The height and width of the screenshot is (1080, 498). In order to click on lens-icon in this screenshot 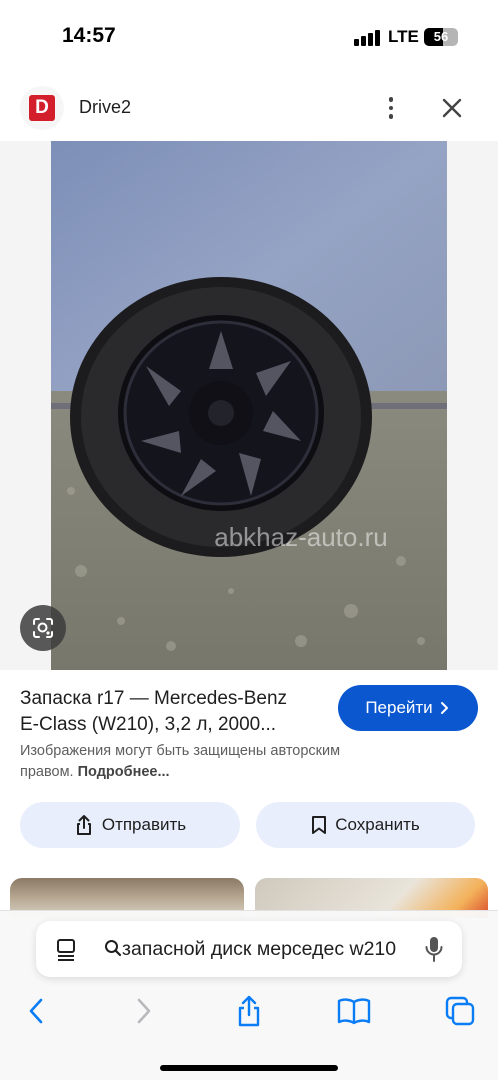, I will do `click(43, 628)`.